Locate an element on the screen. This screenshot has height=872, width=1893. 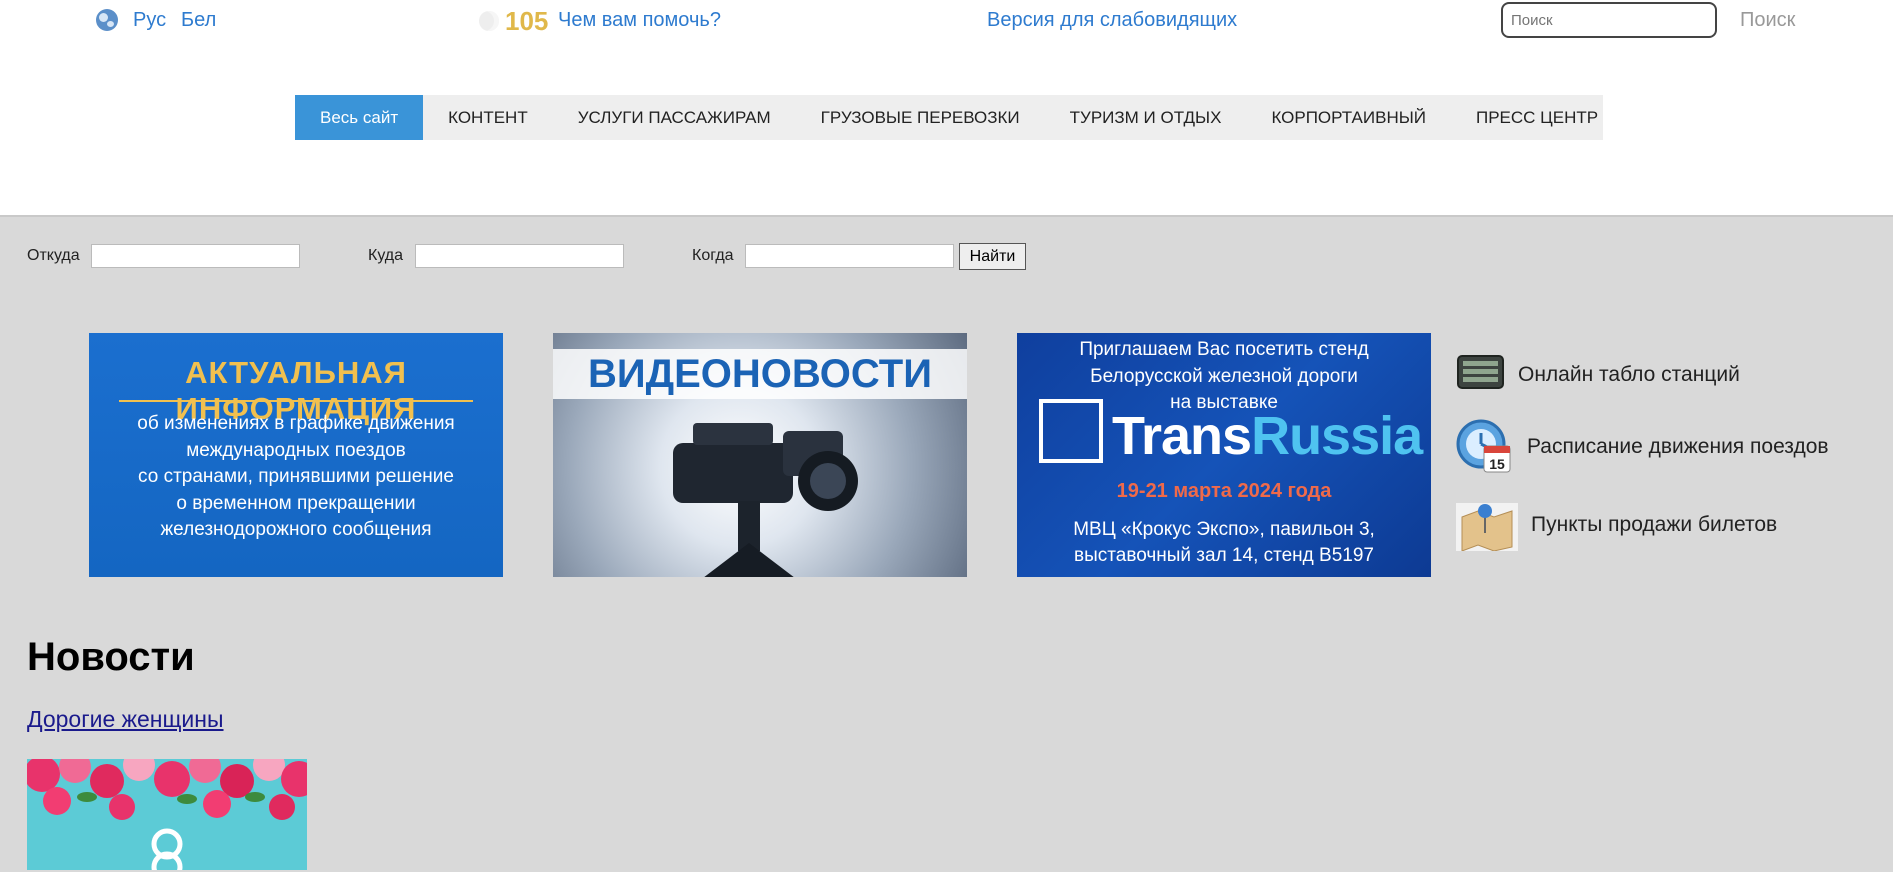
quick-link-station-board: Онлайн табло станций is located at coordinates (1629, 375).